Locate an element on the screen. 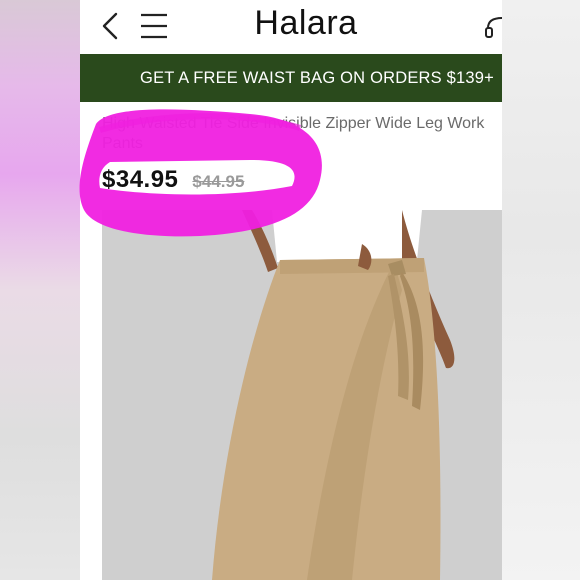 Image resolution: width=580 pixels, height=580 pixels. hamburger-menu-icon is located at coordinates (154, 26).